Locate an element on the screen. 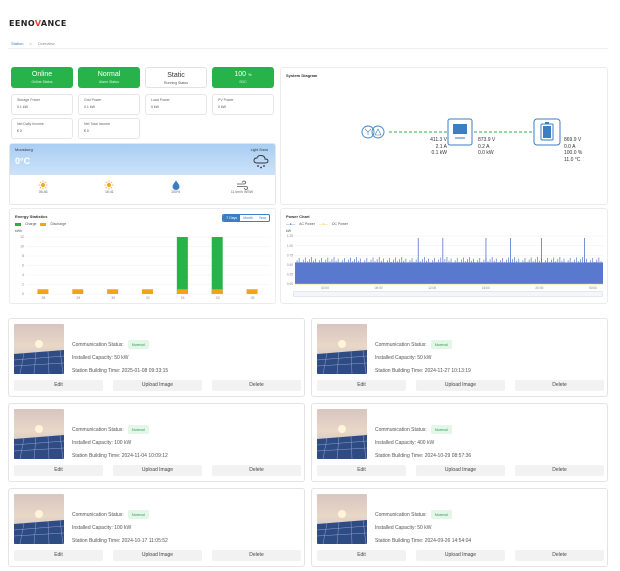 Image resolution: width=620 pixels, height=571 pixels. inverter-readings: 873.9 V 0.2 A 0.0 kW is located at coordinates (487, 146).